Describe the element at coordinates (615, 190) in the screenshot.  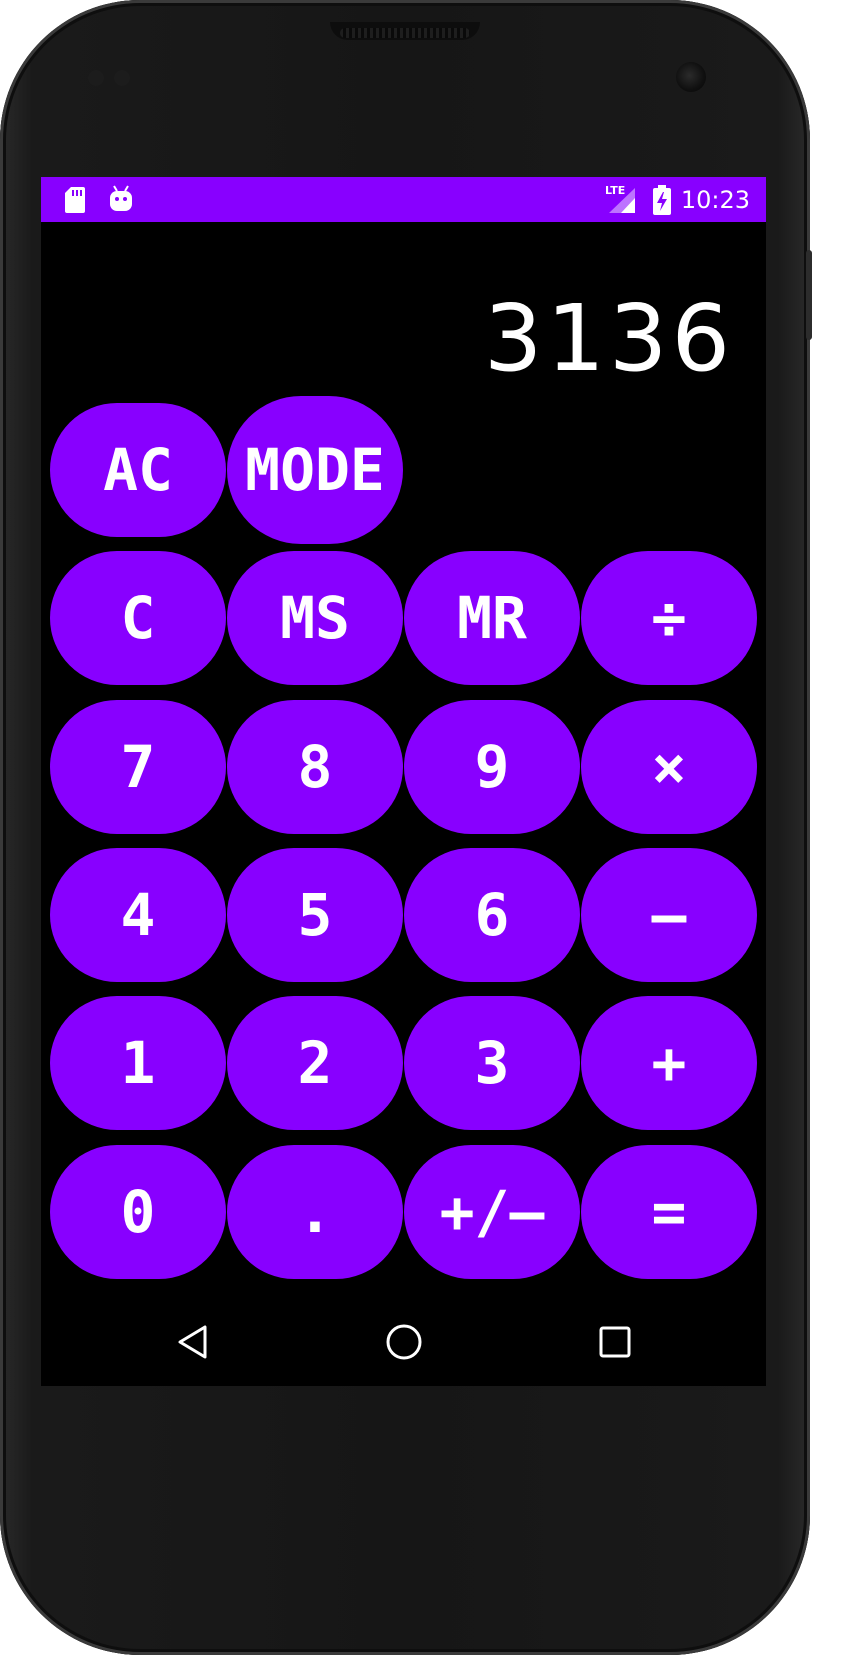
I see `network-type-label: LTE` at that location.